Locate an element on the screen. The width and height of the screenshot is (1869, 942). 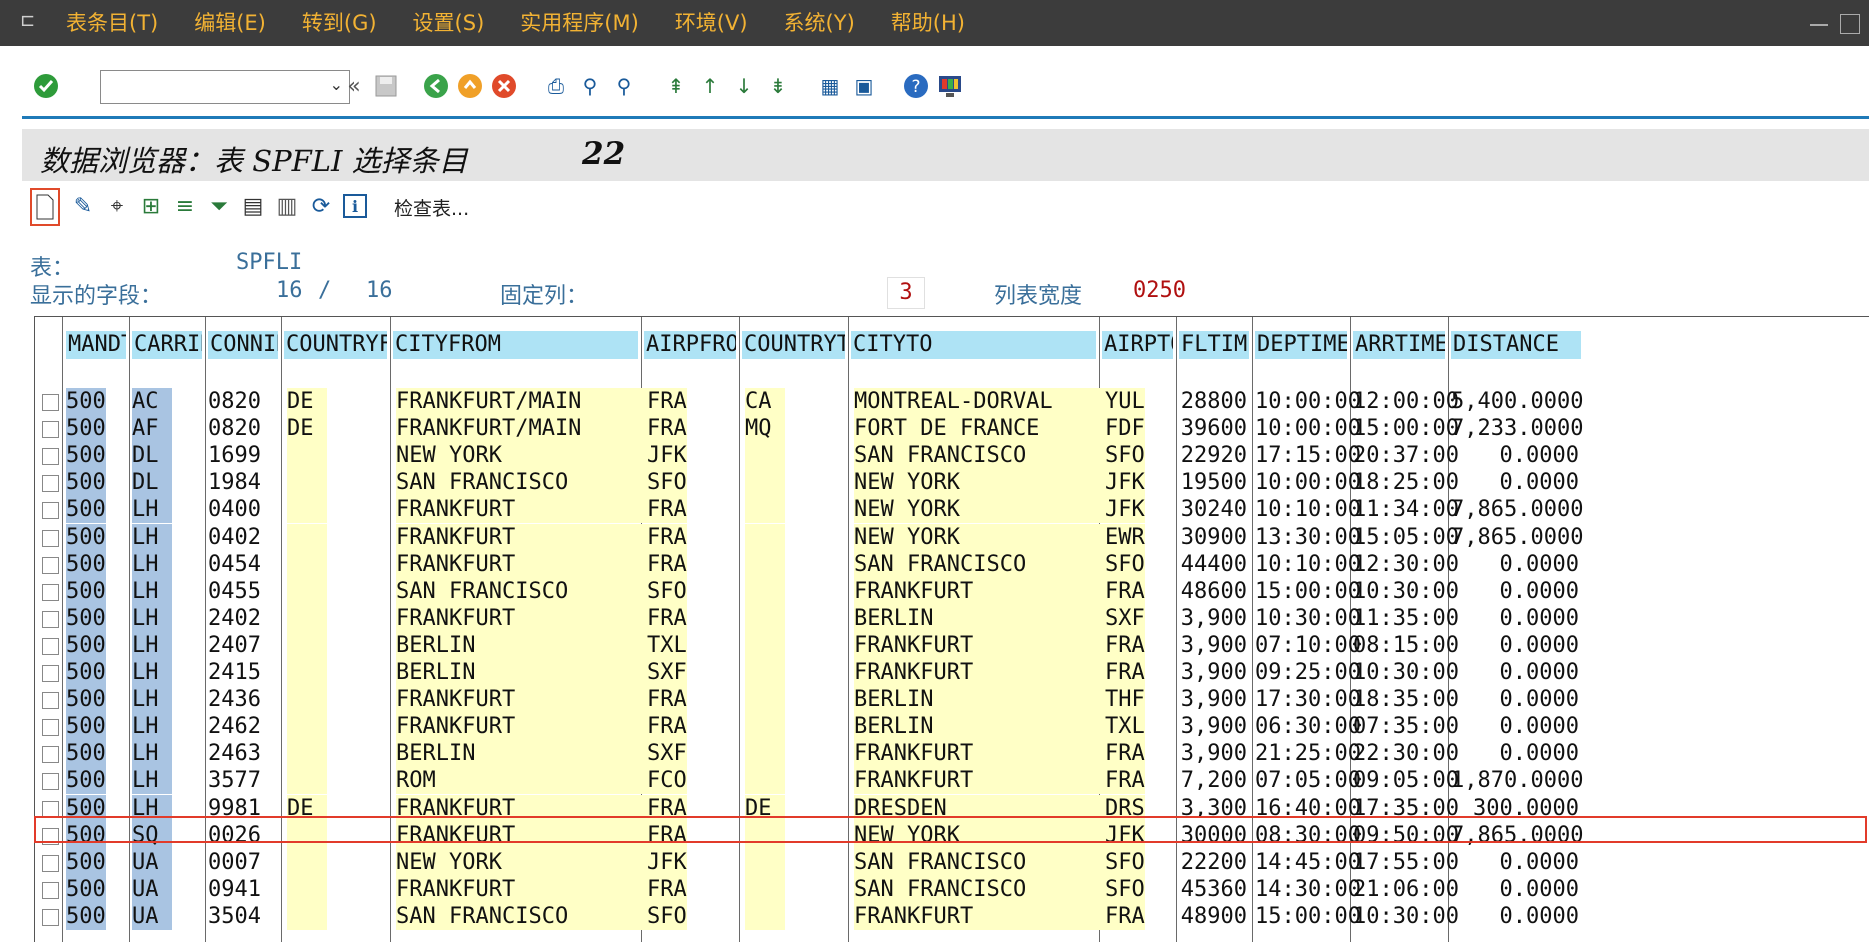
find-icon: ⚲ is located at coordinates (590, 86).